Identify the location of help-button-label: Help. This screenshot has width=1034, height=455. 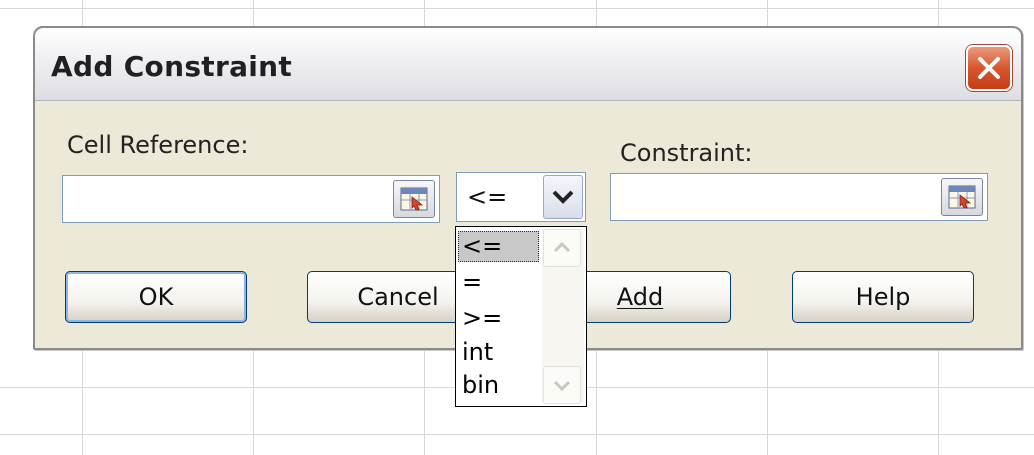
(883, 297).